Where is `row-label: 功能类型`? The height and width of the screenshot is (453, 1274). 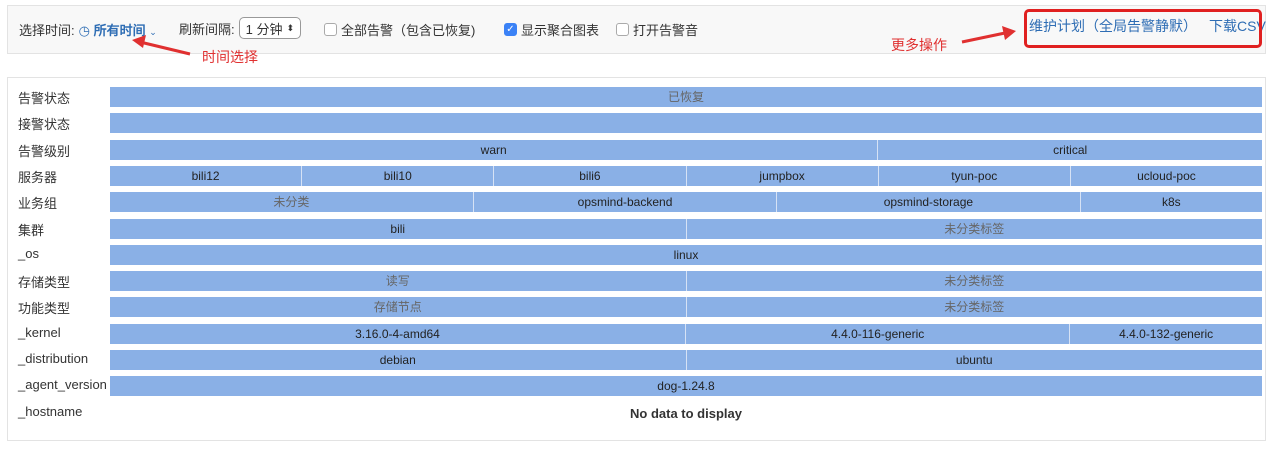
row-label: 功能类型 is located at coordinates (44, 309).